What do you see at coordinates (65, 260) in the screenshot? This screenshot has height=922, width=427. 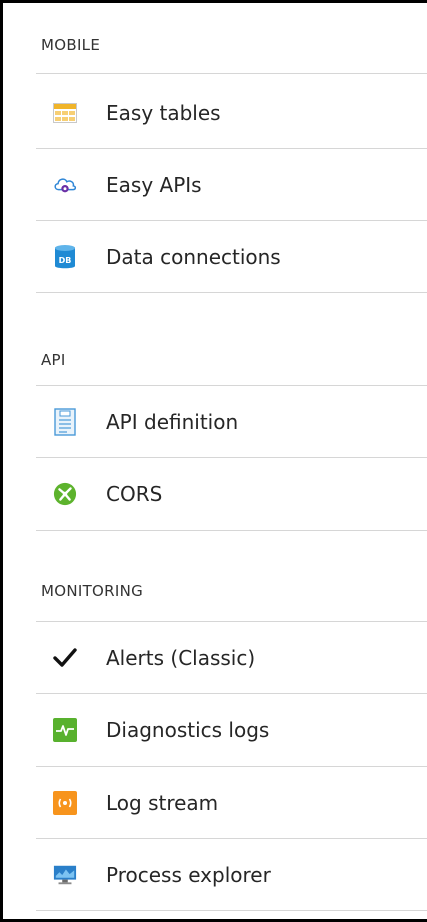 I see `database-badge-text: DB` at bounding box center [65, 260].